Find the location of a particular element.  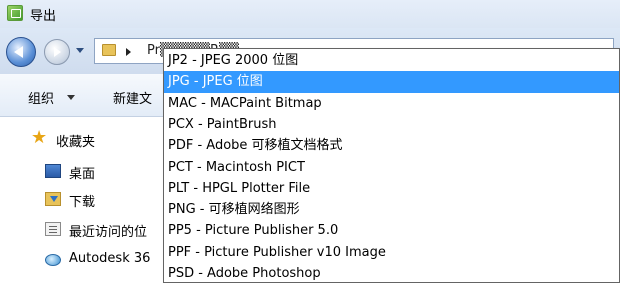

folder-icon is located at coordinates (109, 50).